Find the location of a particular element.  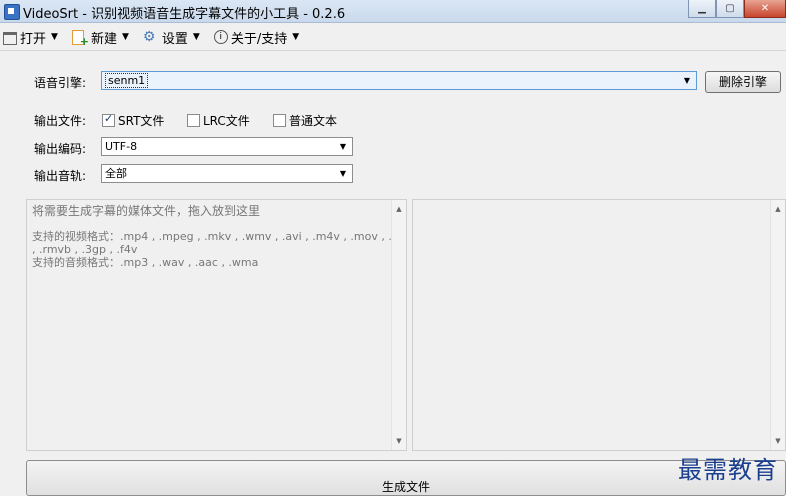

encoding-select: UTF-8 ▼ is located at coordinates (227, 146).